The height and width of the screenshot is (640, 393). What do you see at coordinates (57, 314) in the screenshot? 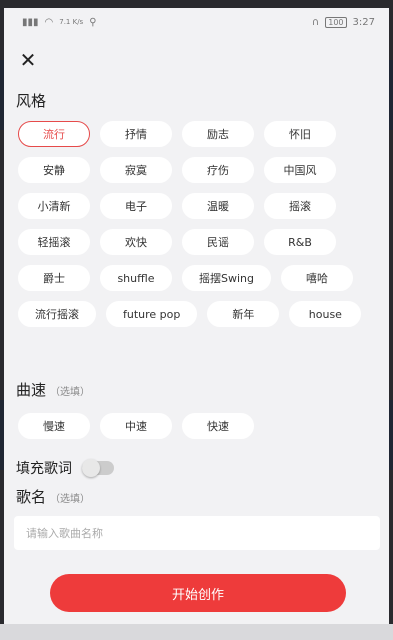
I see `style-tag-chip: 流行摇滚` at bounding box center [57, 314].